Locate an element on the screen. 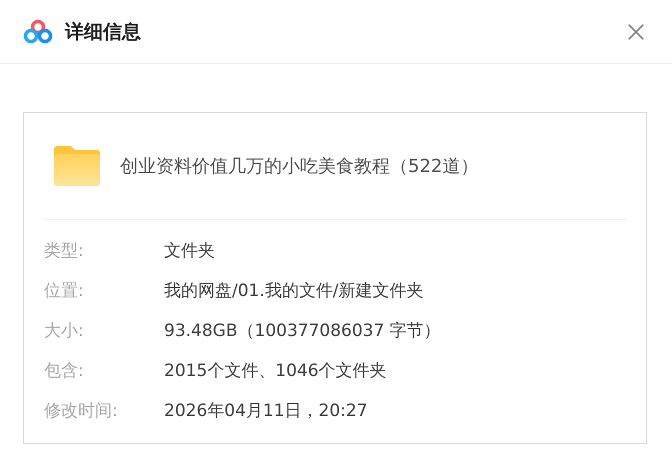 This screenshot has width=672, height=466. detail-value: 2015个文件、1046个文件夹 is located at coordinates (275, 371).